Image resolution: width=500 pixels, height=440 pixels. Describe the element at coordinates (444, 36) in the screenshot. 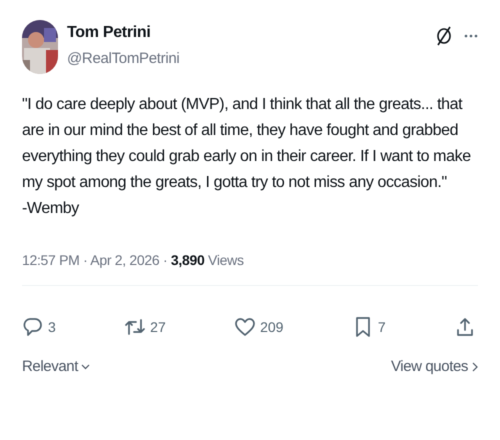

I see `slashed-circle-icon` at that location.